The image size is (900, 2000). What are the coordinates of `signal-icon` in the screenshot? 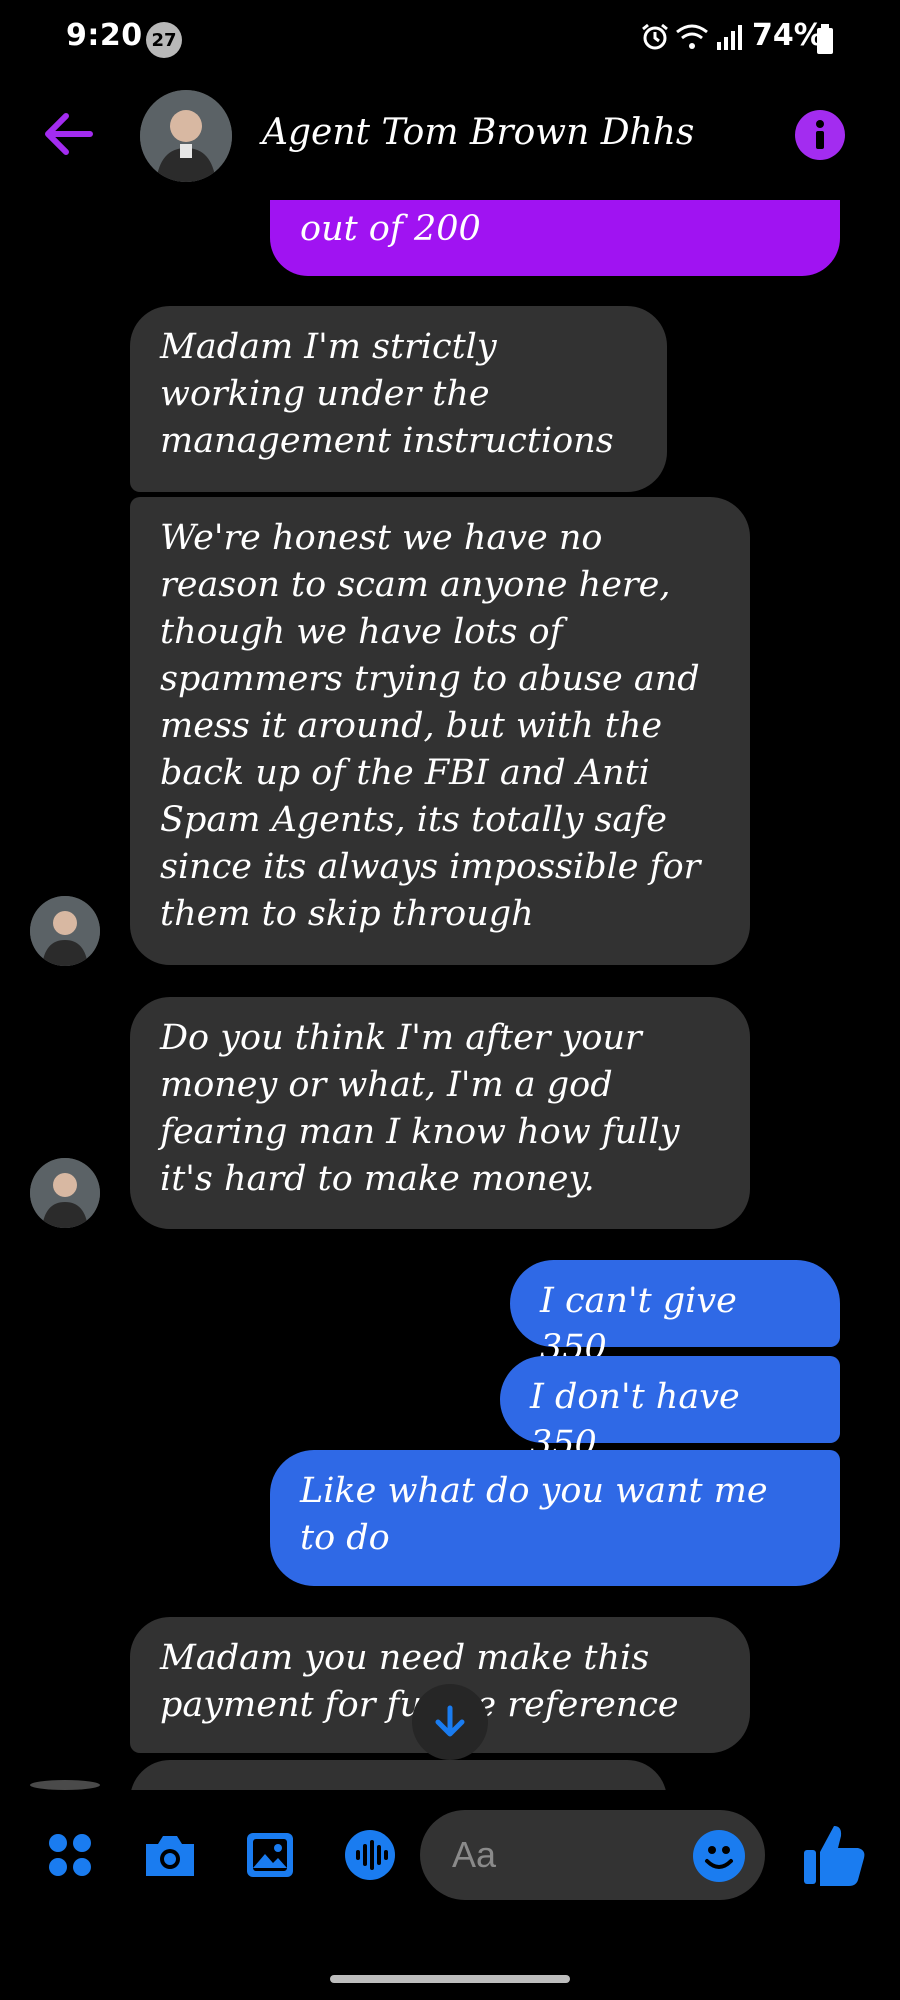 It's located at (731, 39).